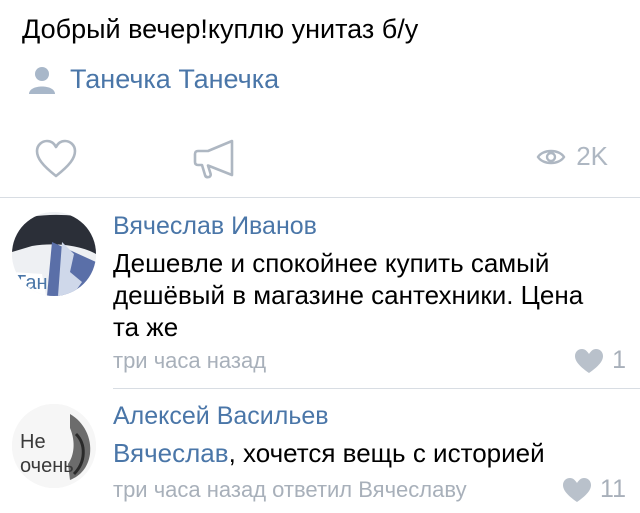  What do you see at coordinates (386, 453) in the screenshot?
I see `comment-text-body: , хочется вещь с историей` at bounding box center [386, 453].